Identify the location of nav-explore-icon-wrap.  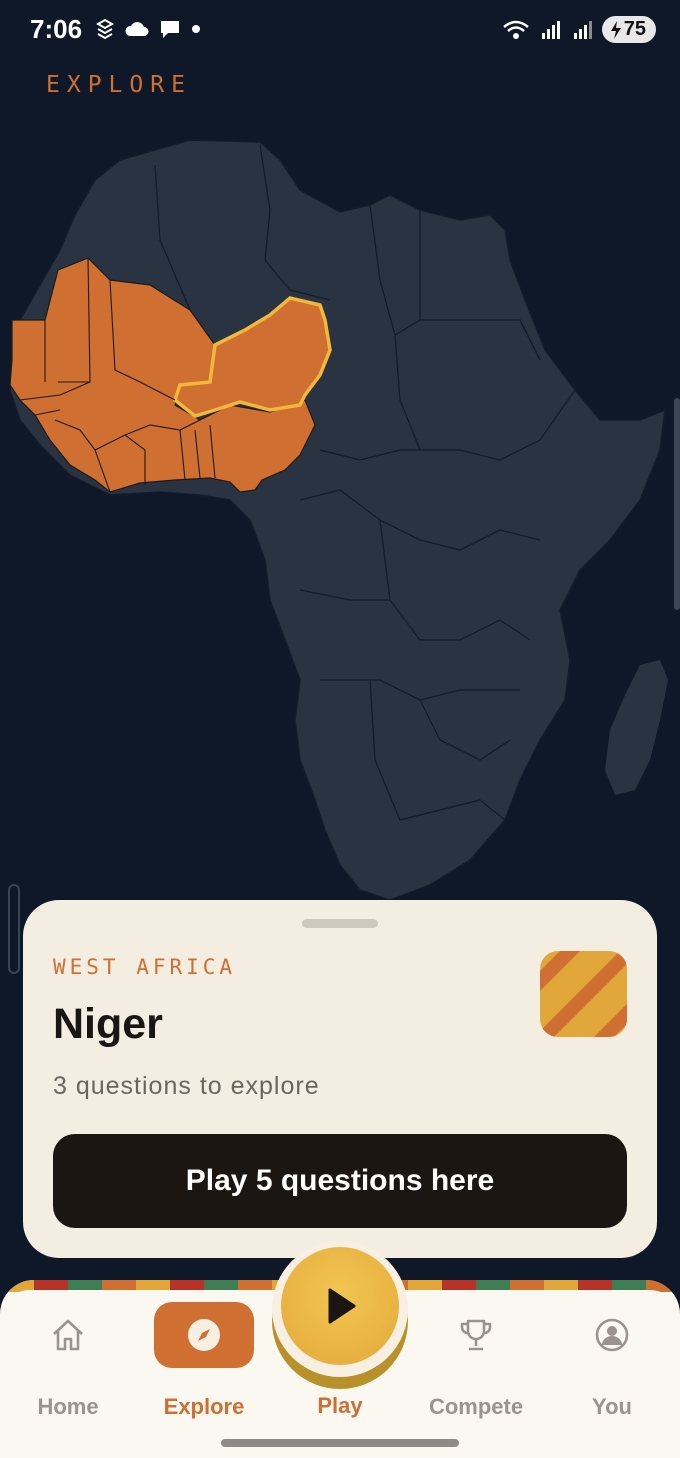
(204, 1335).